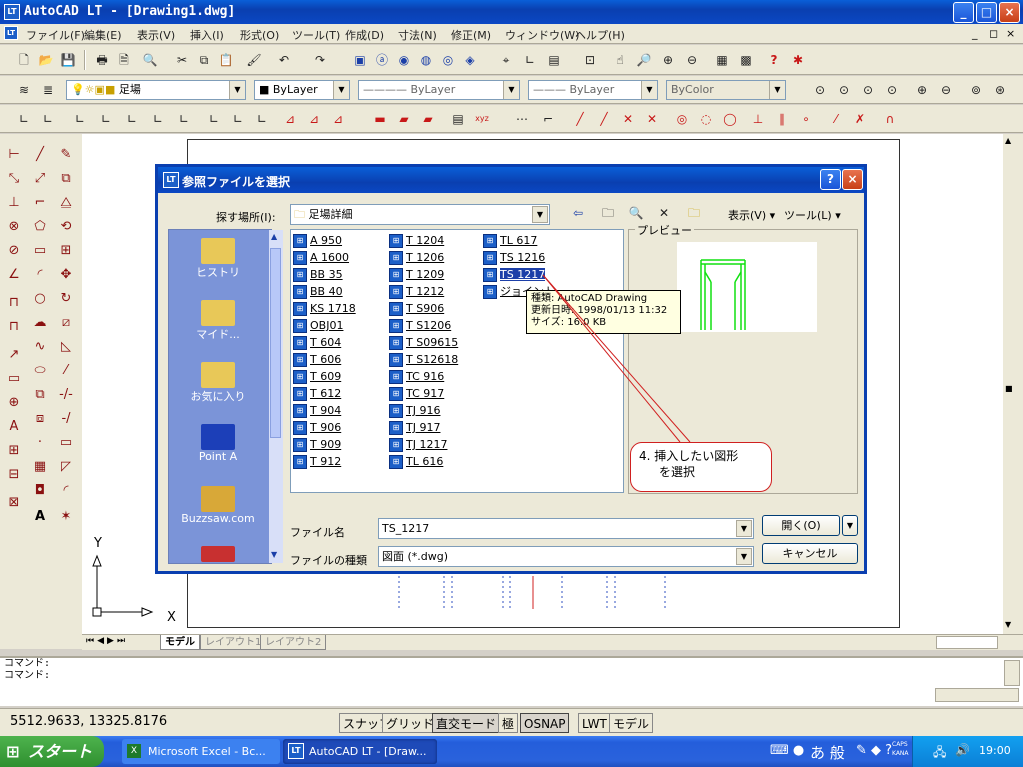 The image size is (1023, 767). I want to click on fillet-icon: ◜, so click(66, 491).